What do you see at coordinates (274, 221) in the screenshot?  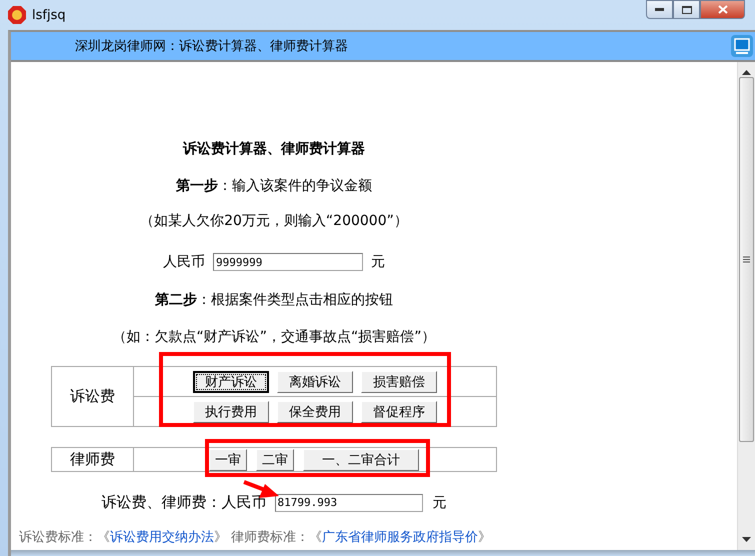 I see `example-hint: （如某人欠你20万元，则输入“200000”）` at bounding box center [274, 221].